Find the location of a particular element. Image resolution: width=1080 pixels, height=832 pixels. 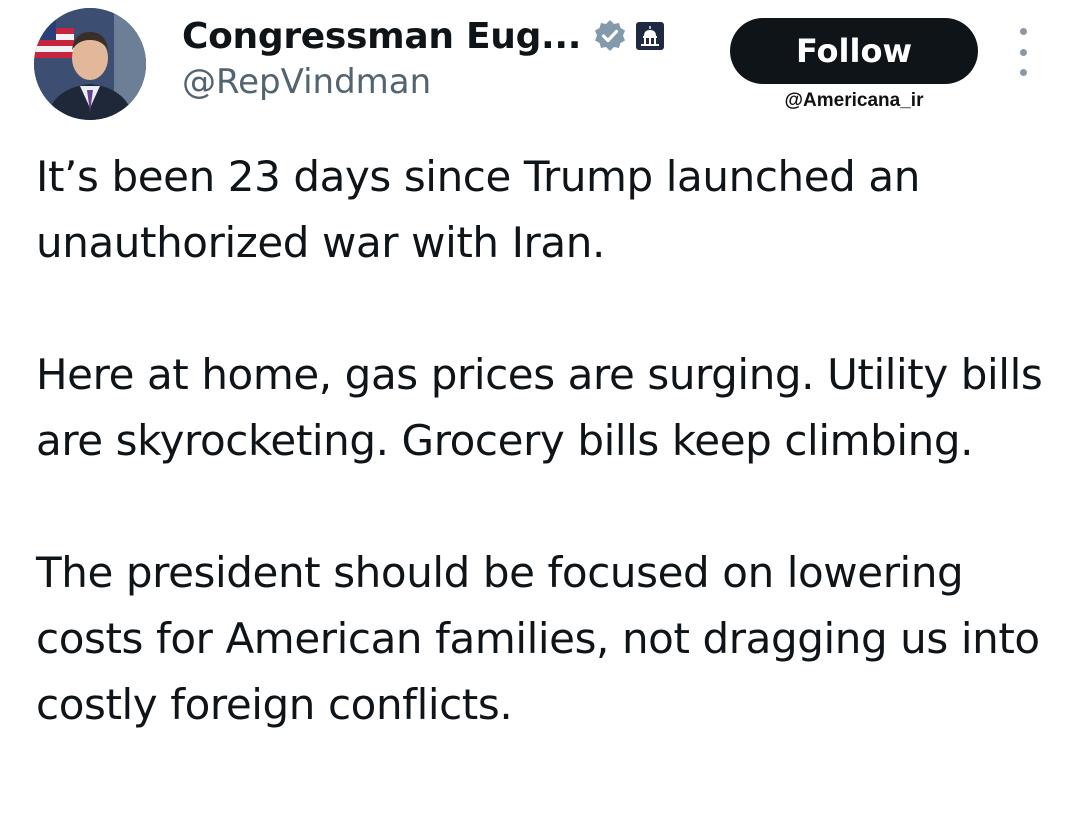

watermark-text: @Americana_ir is located at coordinates (854, 100).